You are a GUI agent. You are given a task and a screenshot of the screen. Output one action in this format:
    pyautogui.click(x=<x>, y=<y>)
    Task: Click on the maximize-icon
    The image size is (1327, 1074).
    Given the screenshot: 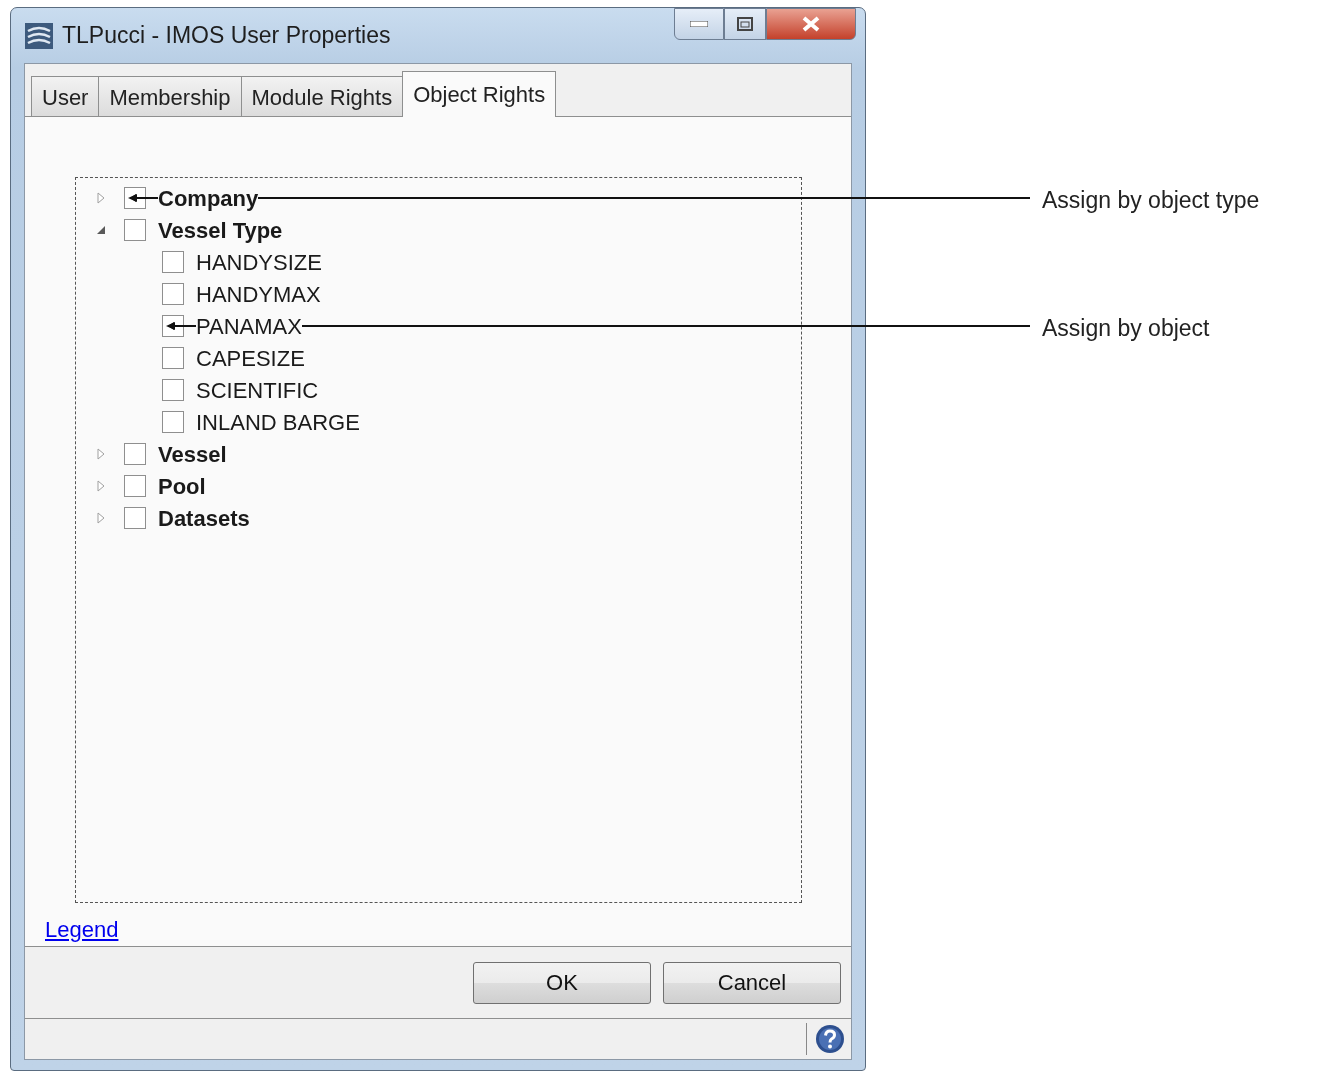 What is the action you would take?
    pyautogui.click(x=745, y=24)
    